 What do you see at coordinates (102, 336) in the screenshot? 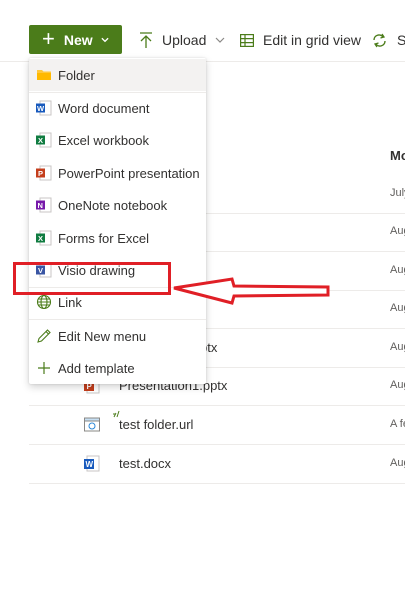
I see `menu-item-label: Edit New menu` at bounding box center [102, 336].